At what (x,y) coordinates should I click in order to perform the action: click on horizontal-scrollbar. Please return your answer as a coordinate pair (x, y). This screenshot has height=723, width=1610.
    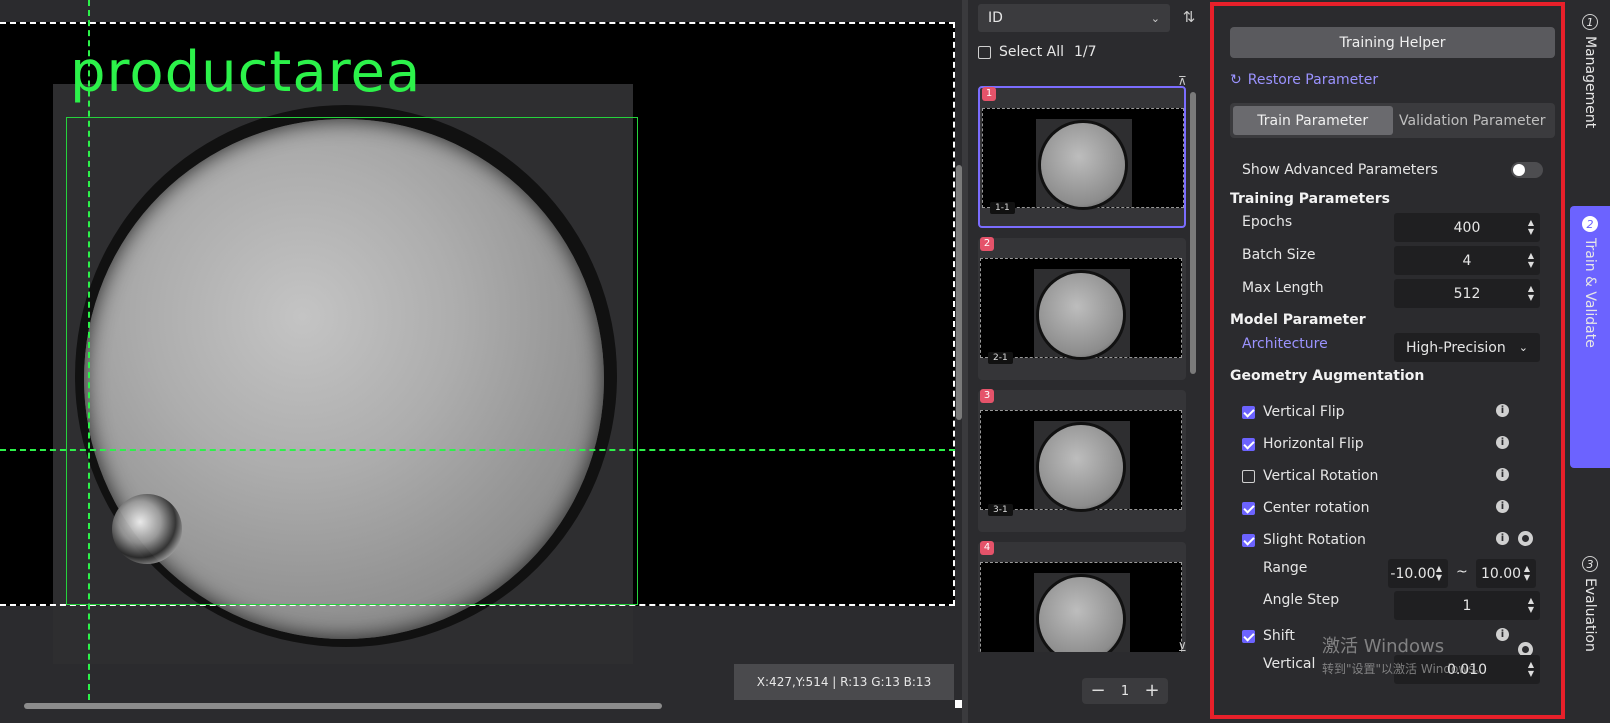
    Looking at the image, I should click on (343, 706).